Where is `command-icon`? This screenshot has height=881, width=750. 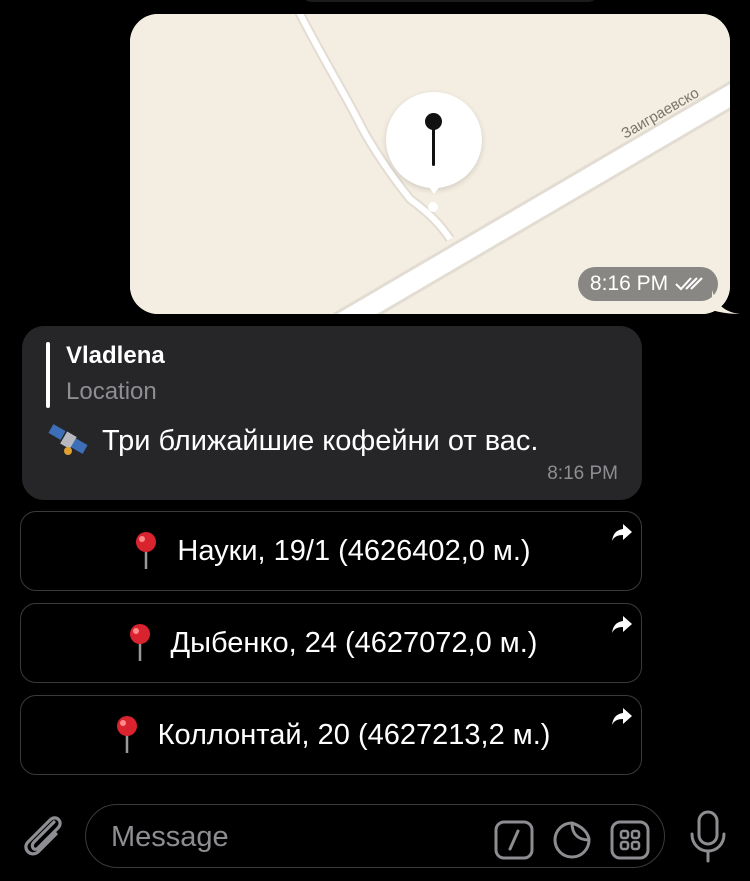 command-icon is located at coordinates (514, 840).